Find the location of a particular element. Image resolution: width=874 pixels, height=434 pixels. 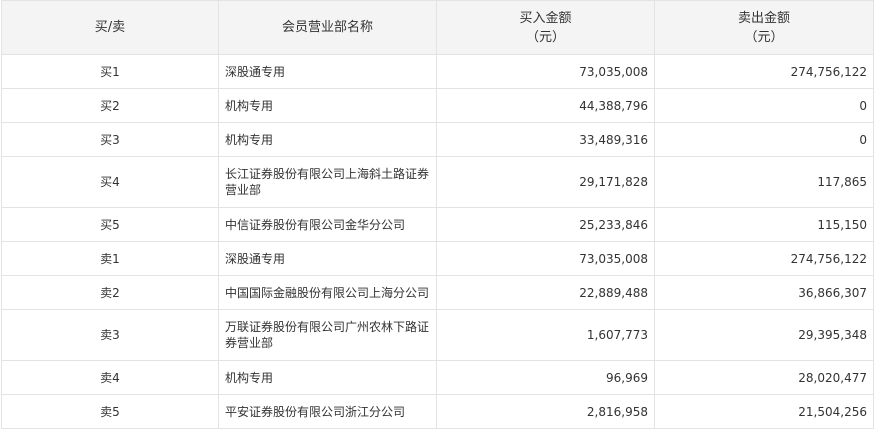

buy-amount-cell: 2,816,958 is located at coordinates (545, 411).